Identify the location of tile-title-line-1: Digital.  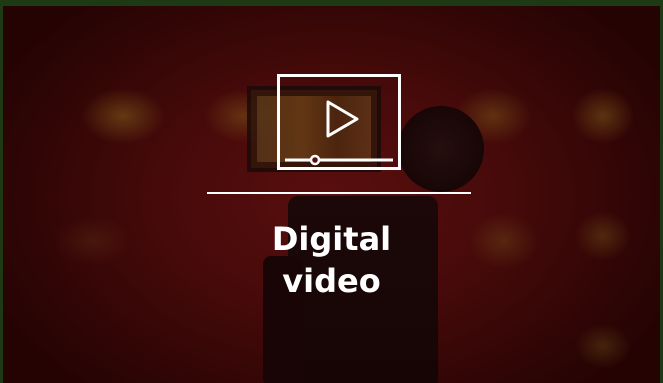
(331, 239).